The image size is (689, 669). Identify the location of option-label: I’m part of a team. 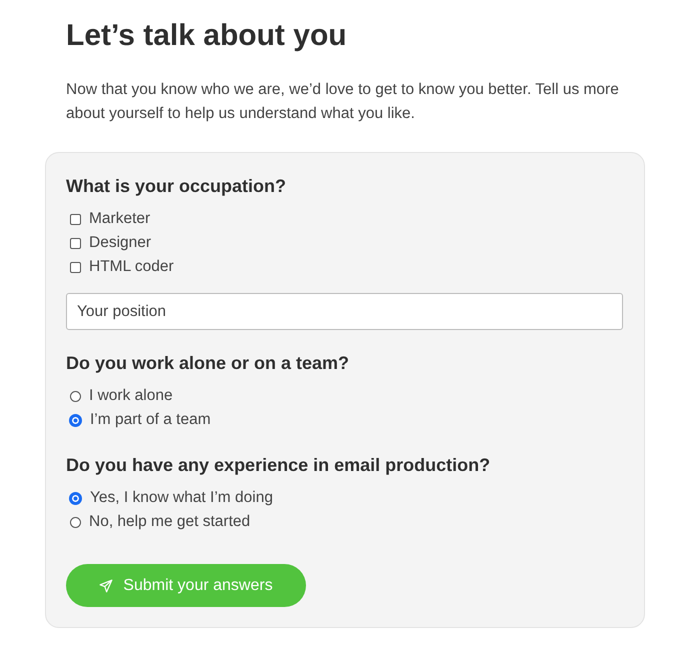
(150, 420).